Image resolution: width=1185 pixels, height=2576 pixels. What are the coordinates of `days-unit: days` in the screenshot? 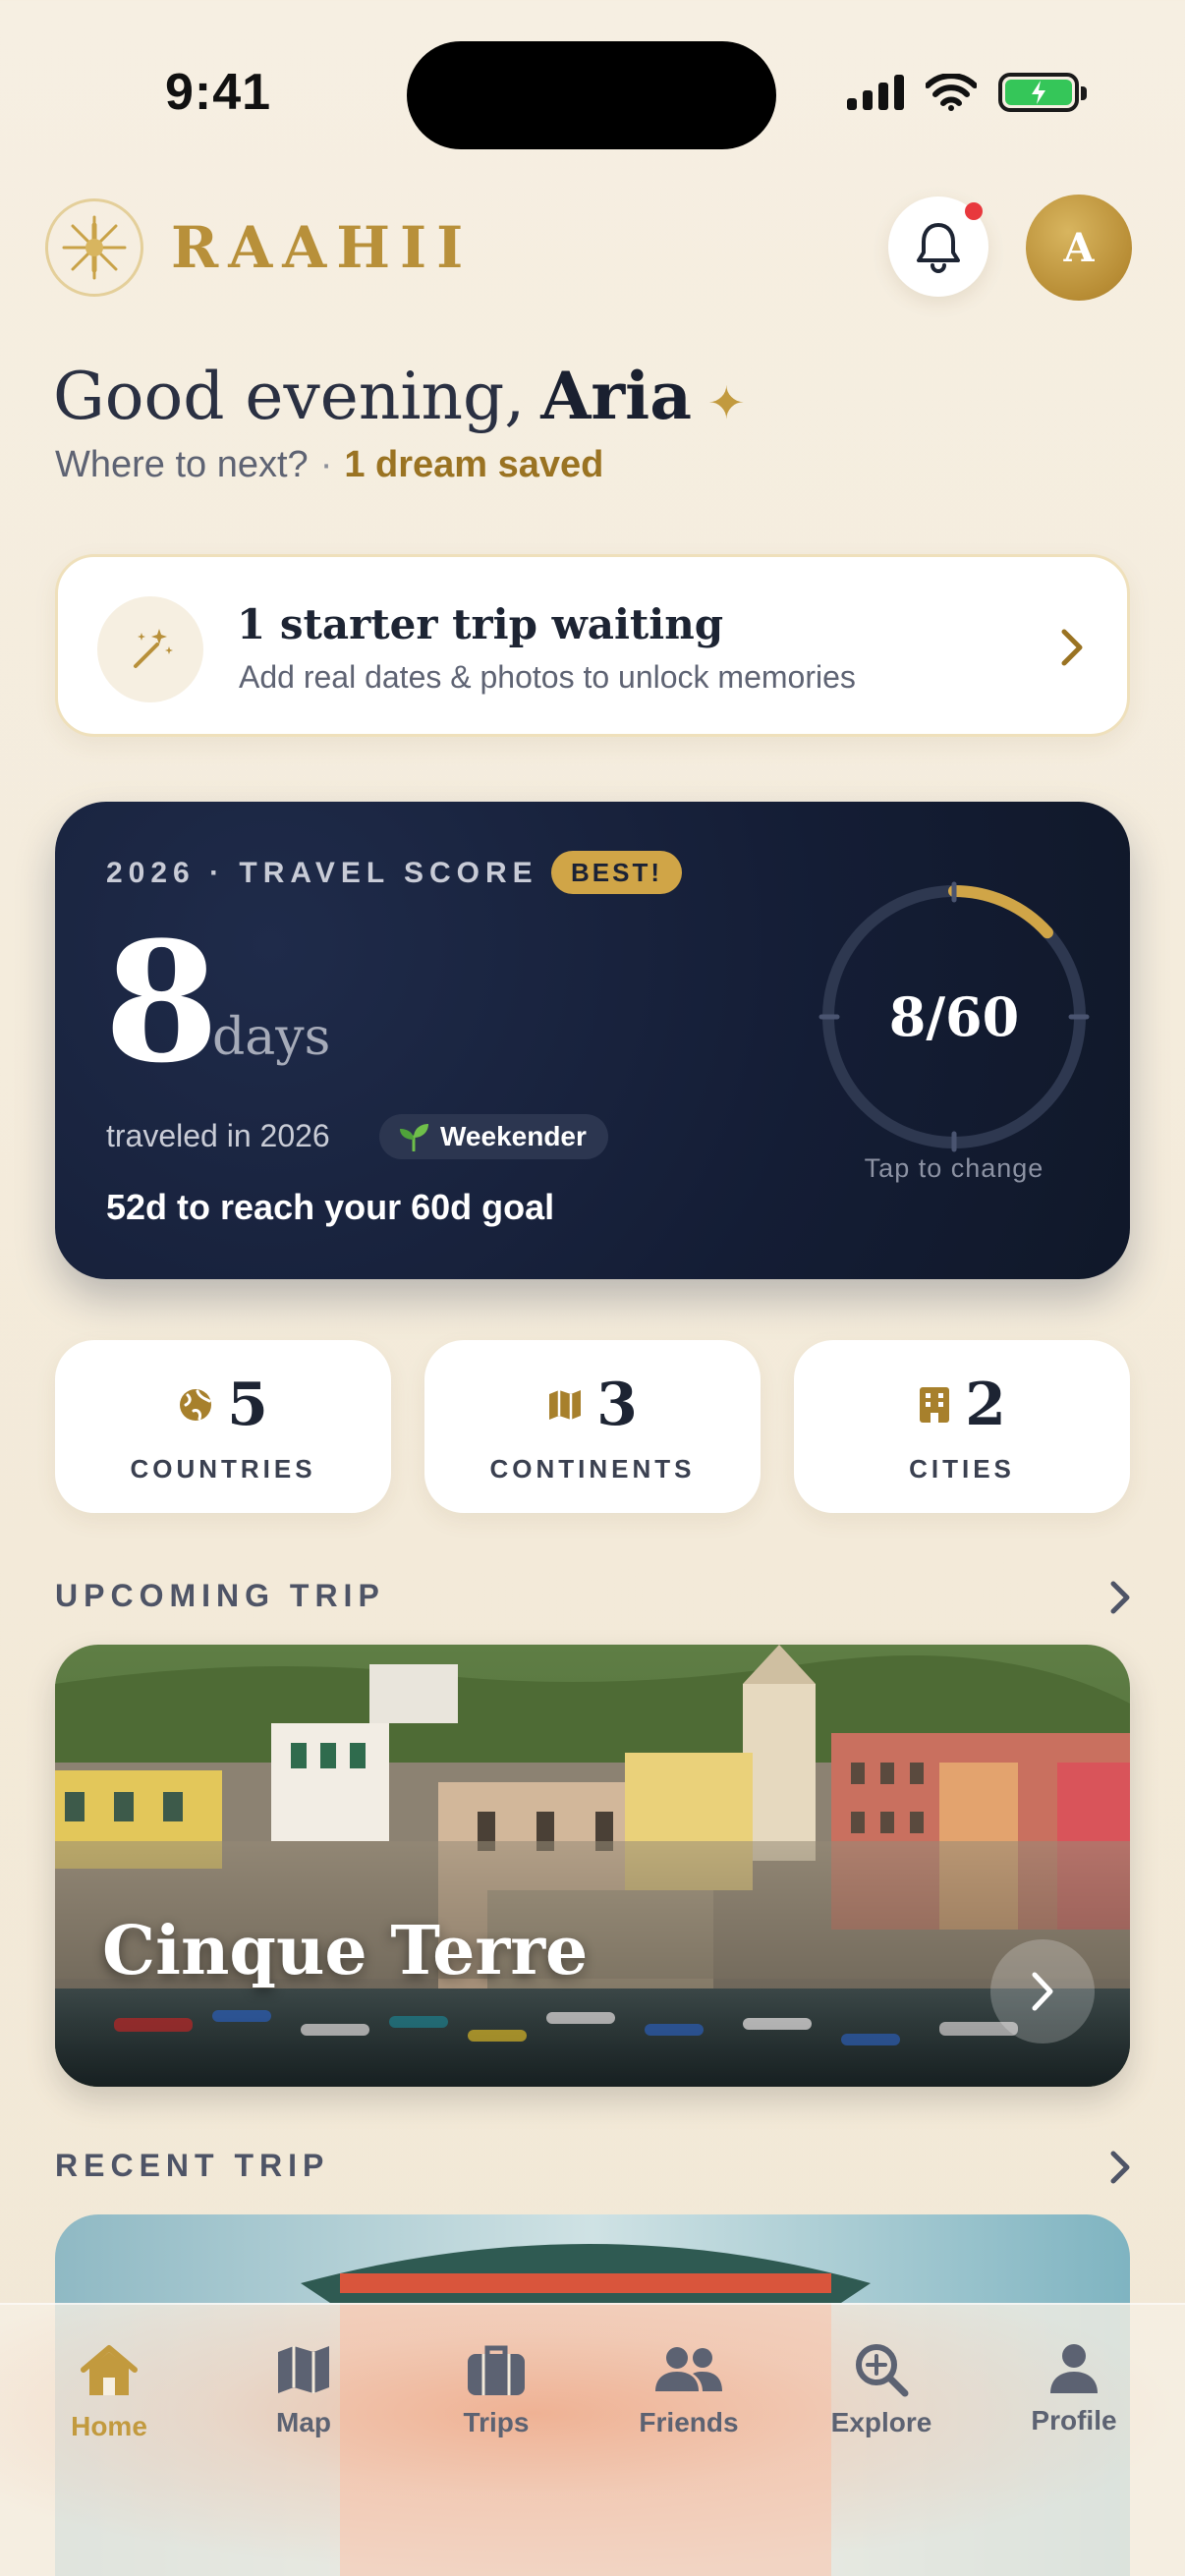 It's located at (272, 1037).